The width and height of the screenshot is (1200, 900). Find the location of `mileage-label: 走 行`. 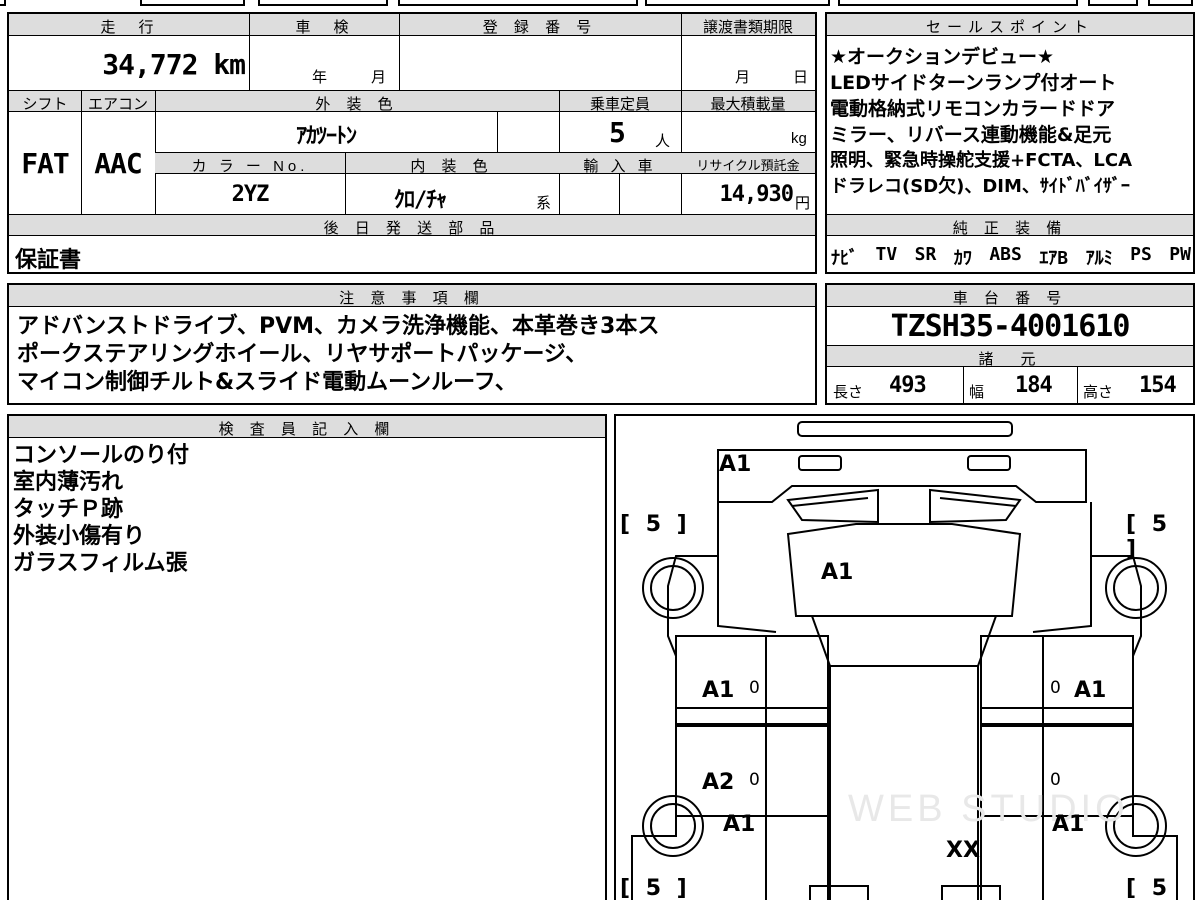

mileage-label: 走 行 is located at coordinates (129, 27).